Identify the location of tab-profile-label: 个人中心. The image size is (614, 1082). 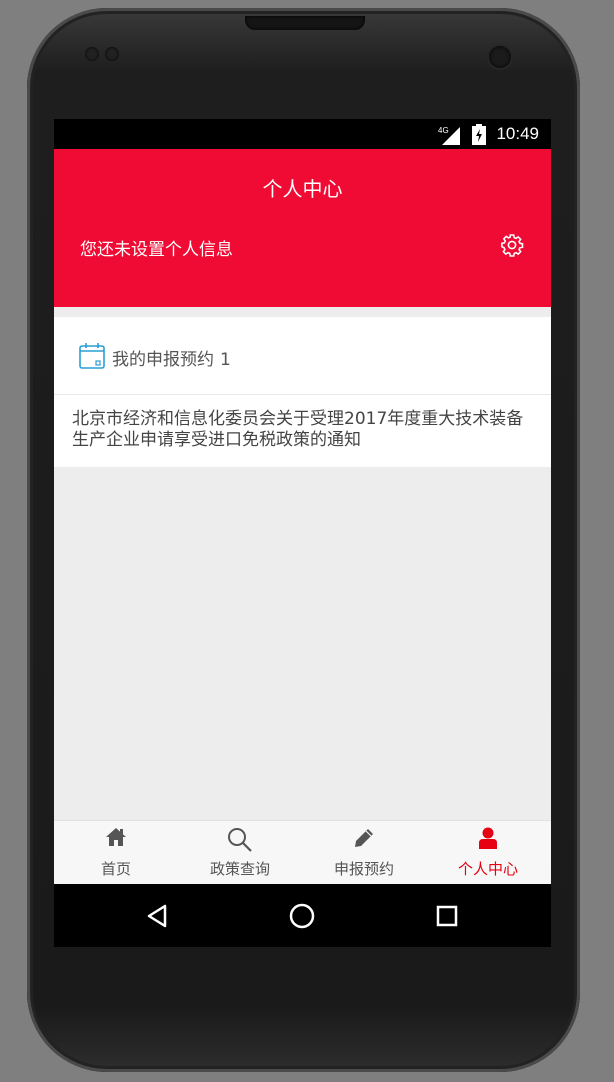
(487, 869).